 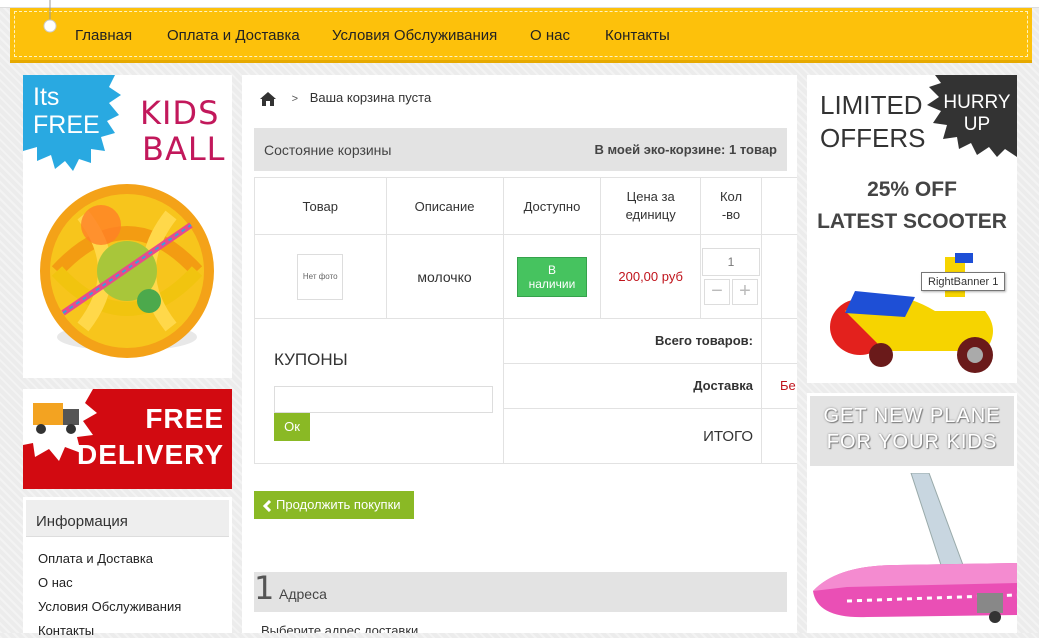 What do you see at coordinates (66, 125) in the screenshot?
I see `badge-text-free: FREE` at bounding box center [66, 125].